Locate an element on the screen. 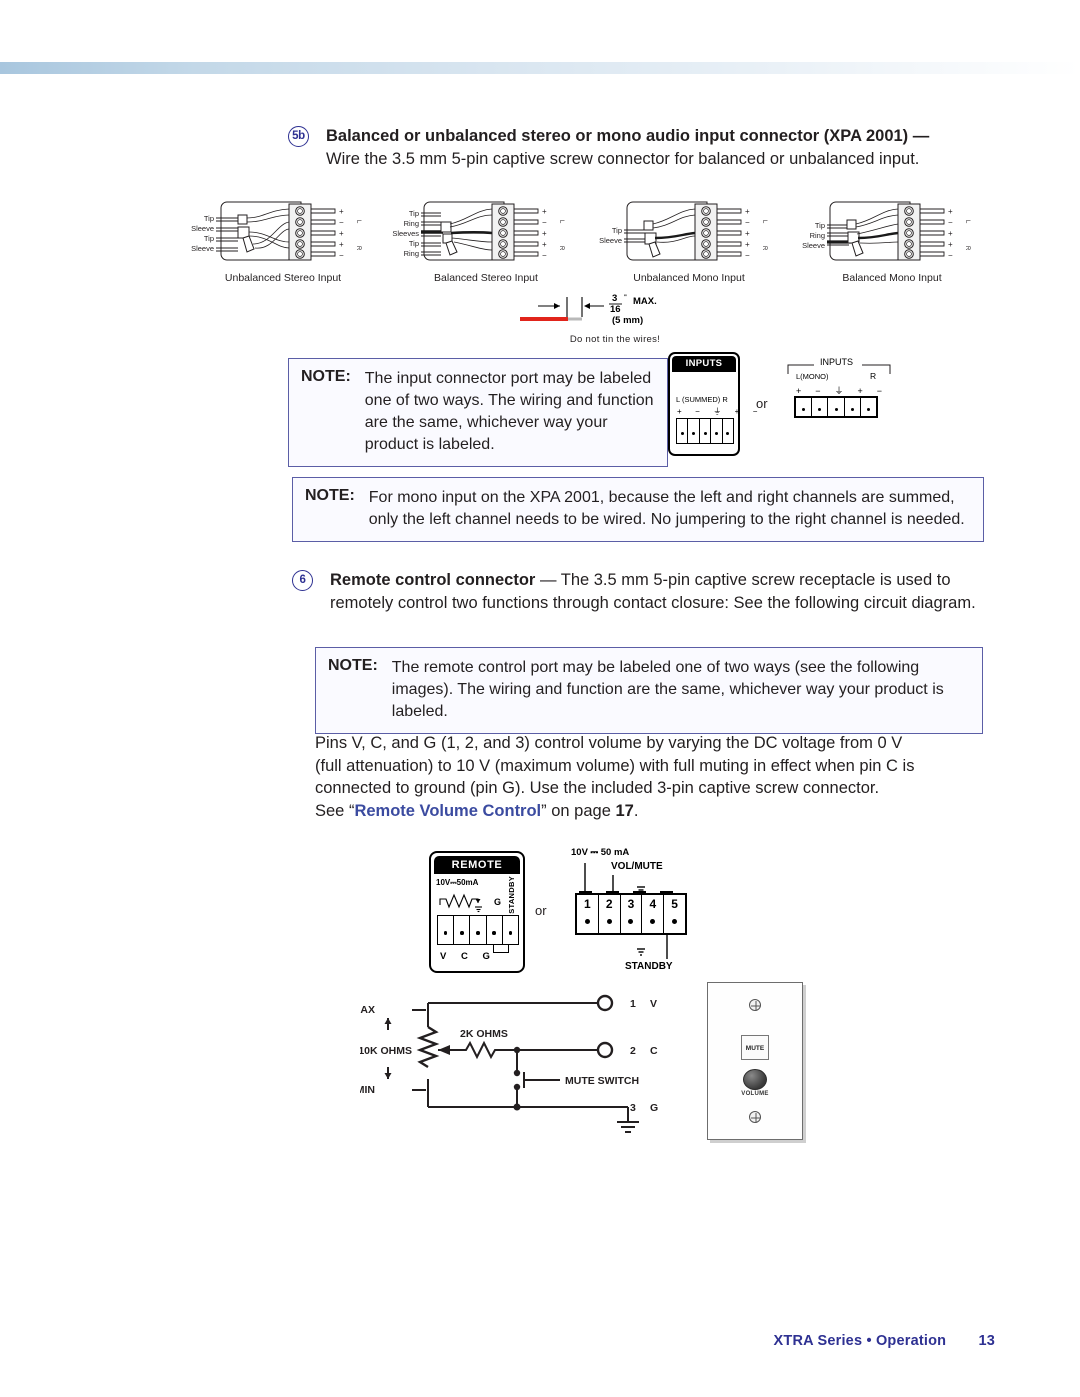 Image resolution: width=1080 pixels, height=1397 pixels. remote-pin-block: 1 2 3 4 5 is located at coordinates (631, 914).